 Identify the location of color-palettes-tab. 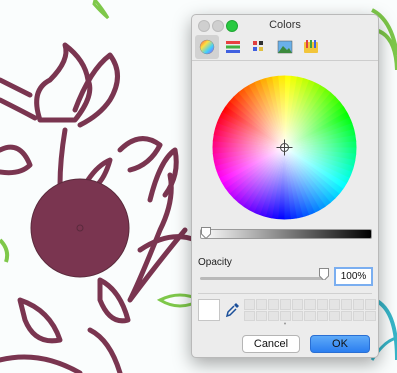
(259, 47).